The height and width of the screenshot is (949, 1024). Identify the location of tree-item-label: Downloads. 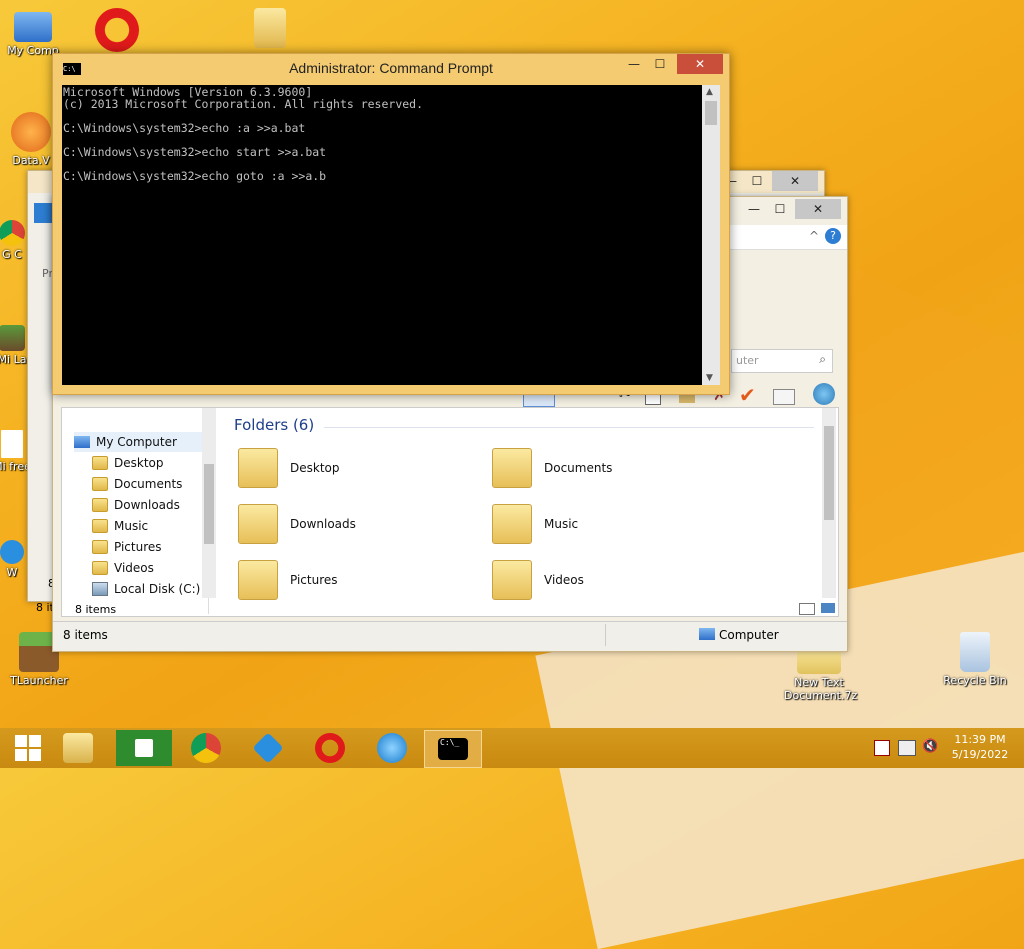
(147, 505).